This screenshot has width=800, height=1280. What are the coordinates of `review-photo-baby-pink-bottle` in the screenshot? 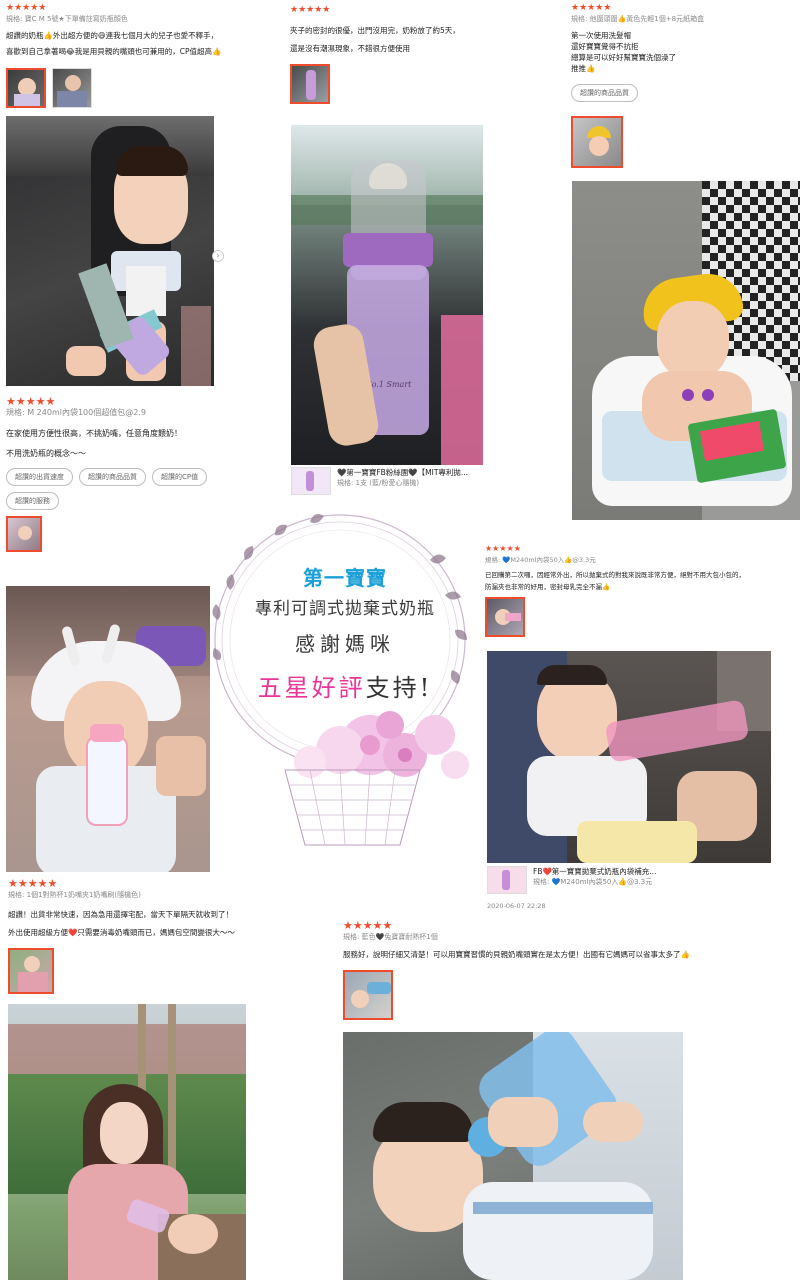 It's located at (629, 757).